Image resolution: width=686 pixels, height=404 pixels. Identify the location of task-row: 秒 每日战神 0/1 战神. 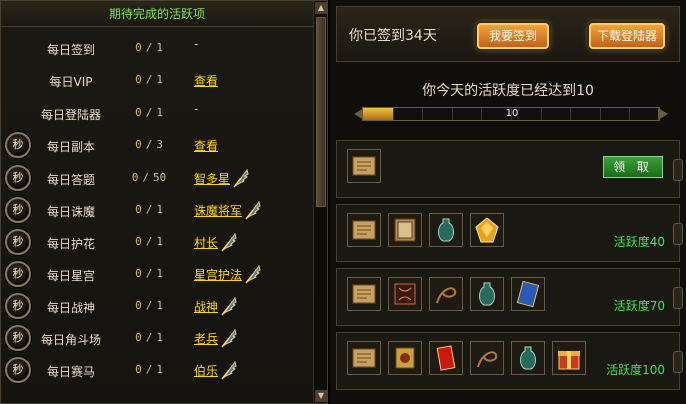
(157, 307).